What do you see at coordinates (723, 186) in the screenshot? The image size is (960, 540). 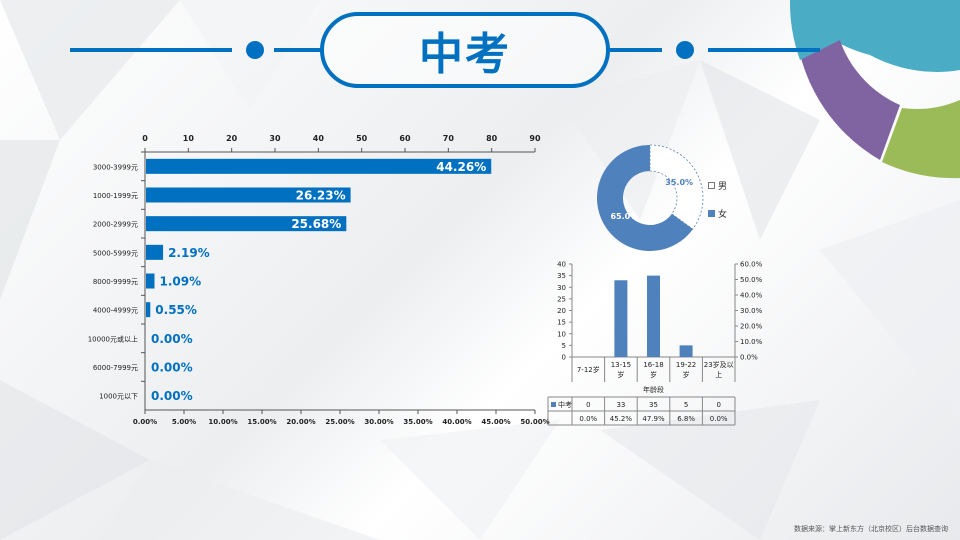 I see `legend-label-male: 男` at bounding box center [723, 186].